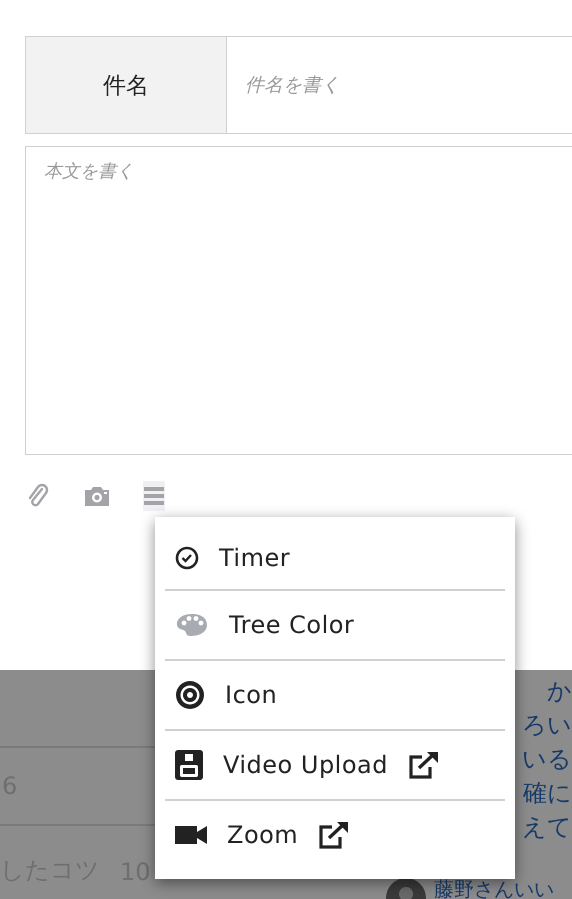 This screenshot has width=572, height=899. Describe the element at coordinates (254, 558) in the screenshot. I see `menu-item-label: Timer` at that location.